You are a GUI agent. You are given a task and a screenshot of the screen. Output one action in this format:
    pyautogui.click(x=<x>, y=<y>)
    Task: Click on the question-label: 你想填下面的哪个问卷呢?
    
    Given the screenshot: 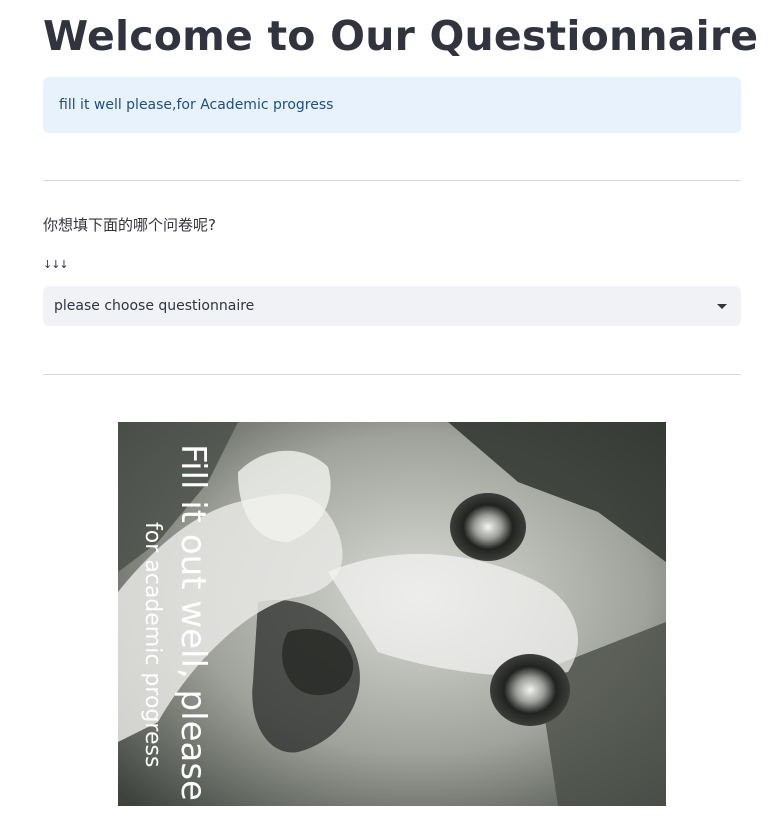 What is the action you would take?
    pyautogui.click(x=129, y=225)
    